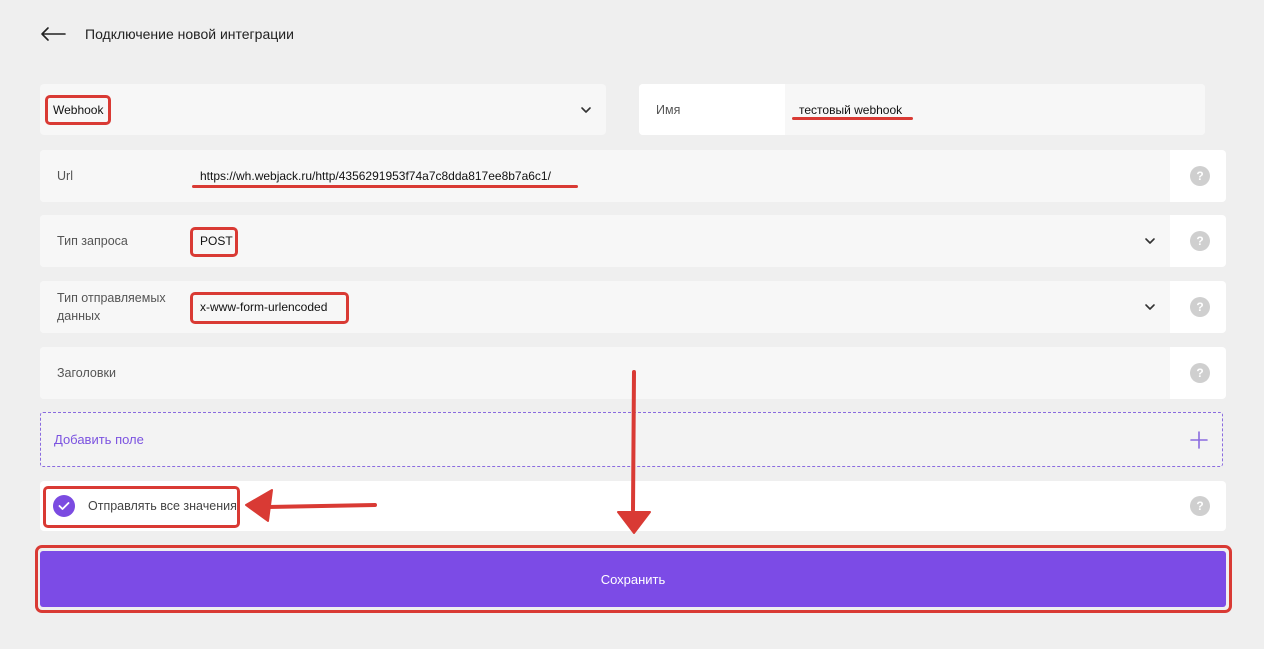 This screenshot has width=1264, height=649. What do you see at coordinates (216, 241) in the screenshot?
I see `request-type-value: POST` at bounding box center [216, 241].